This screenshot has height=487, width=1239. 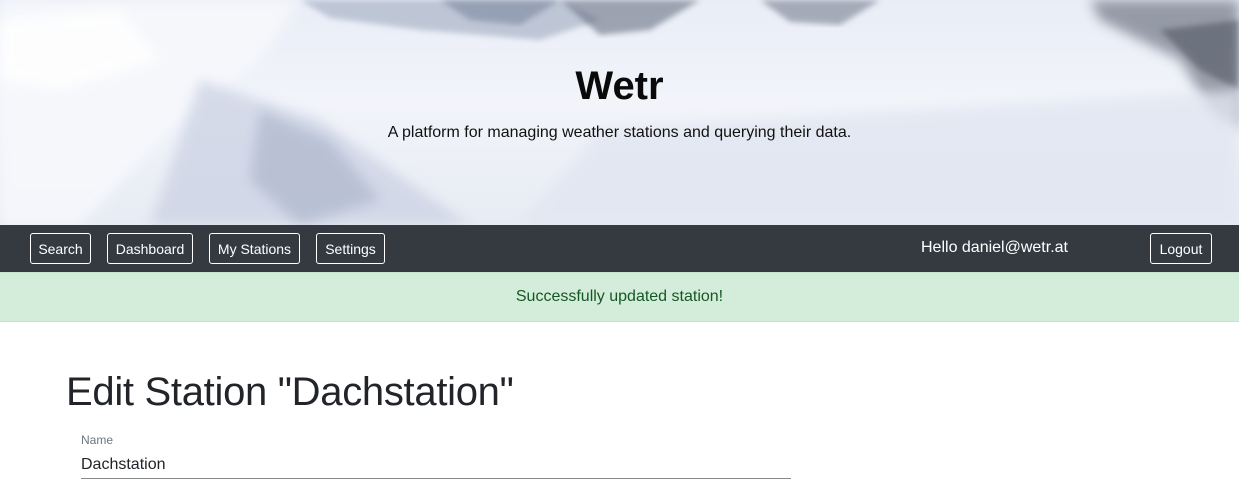 I want to click on logout-button: Logout, so click(x=1181, y=248).